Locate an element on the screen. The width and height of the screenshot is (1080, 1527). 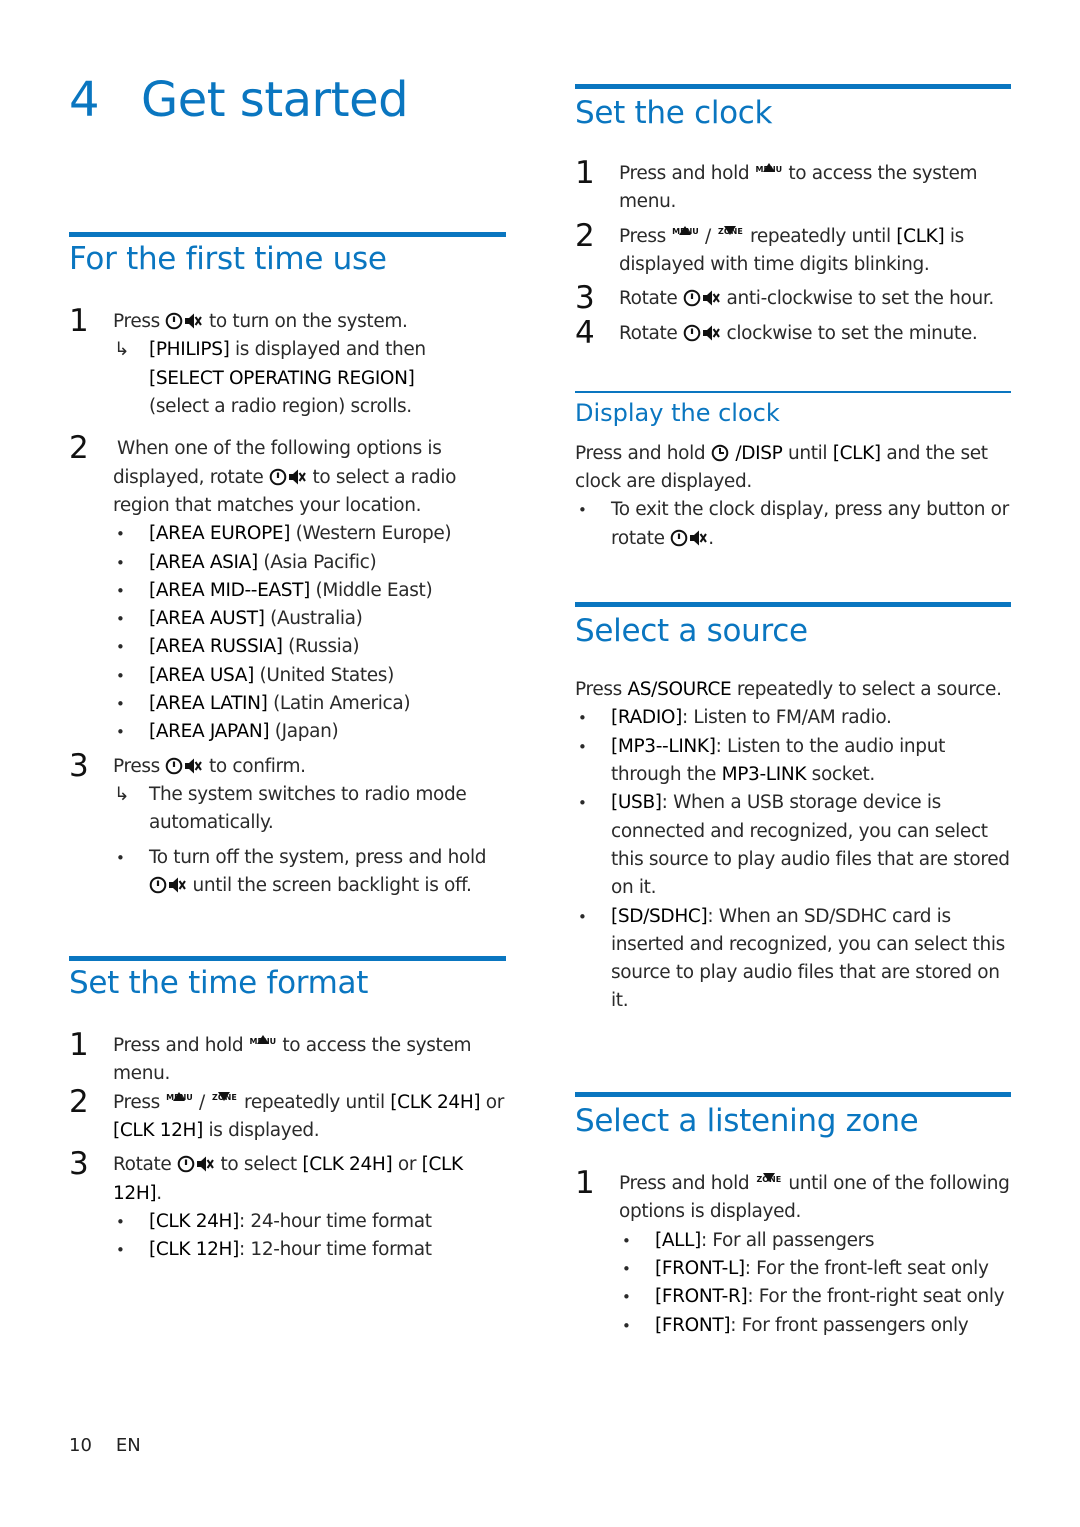
source-desc: : Listen to FM/AM radio. is located at coordinates (787, 718).